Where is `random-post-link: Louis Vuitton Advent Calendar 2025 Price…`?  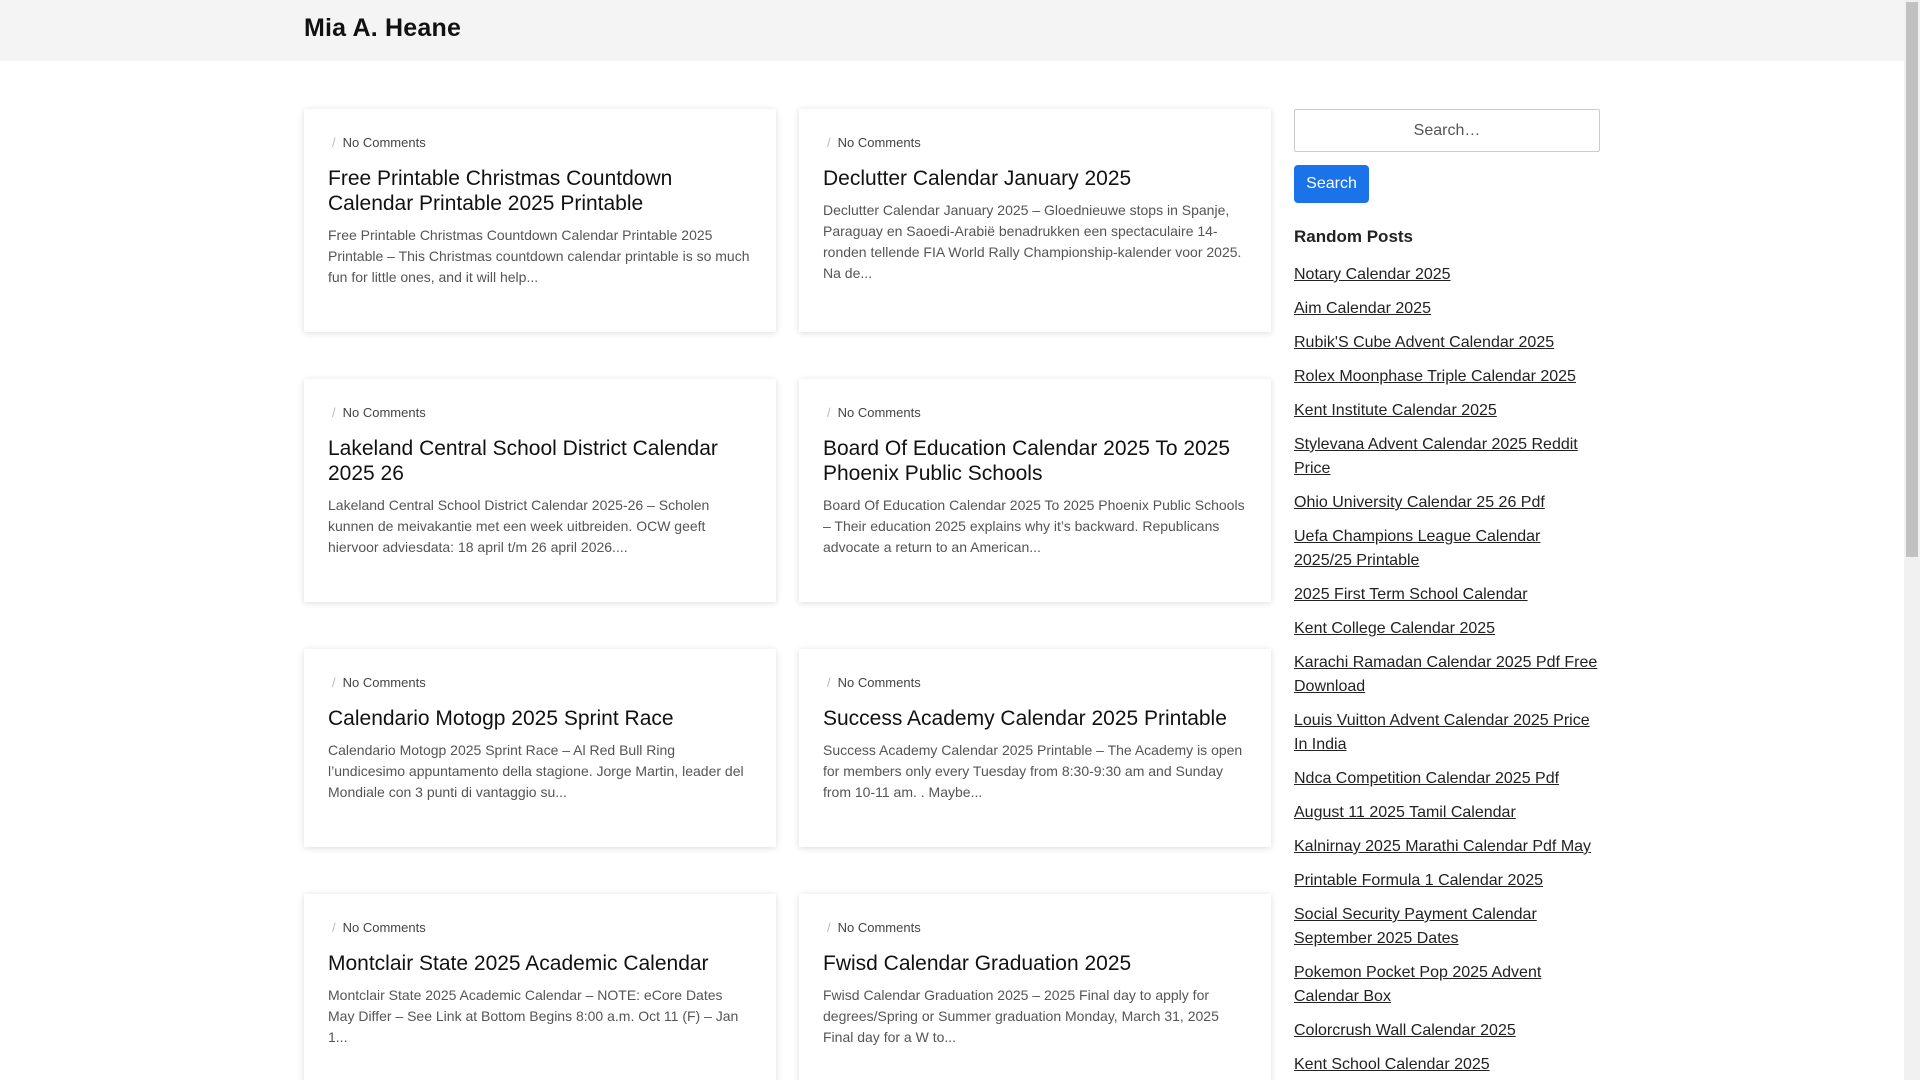
random-post-link: Louis Vuitton Advent Calendar 2025 Price… is located at coordinates (1442, 732).